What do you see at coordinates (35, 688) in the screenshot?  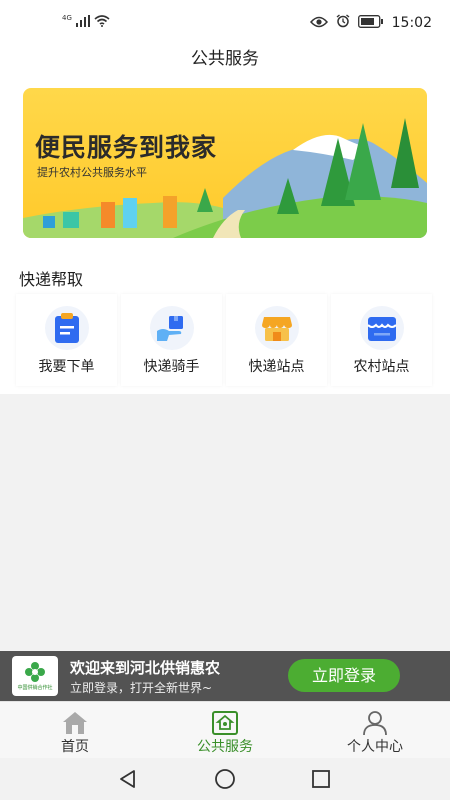 I see `logo-text: 中国供销合作社` at bounding box center [35, 688].